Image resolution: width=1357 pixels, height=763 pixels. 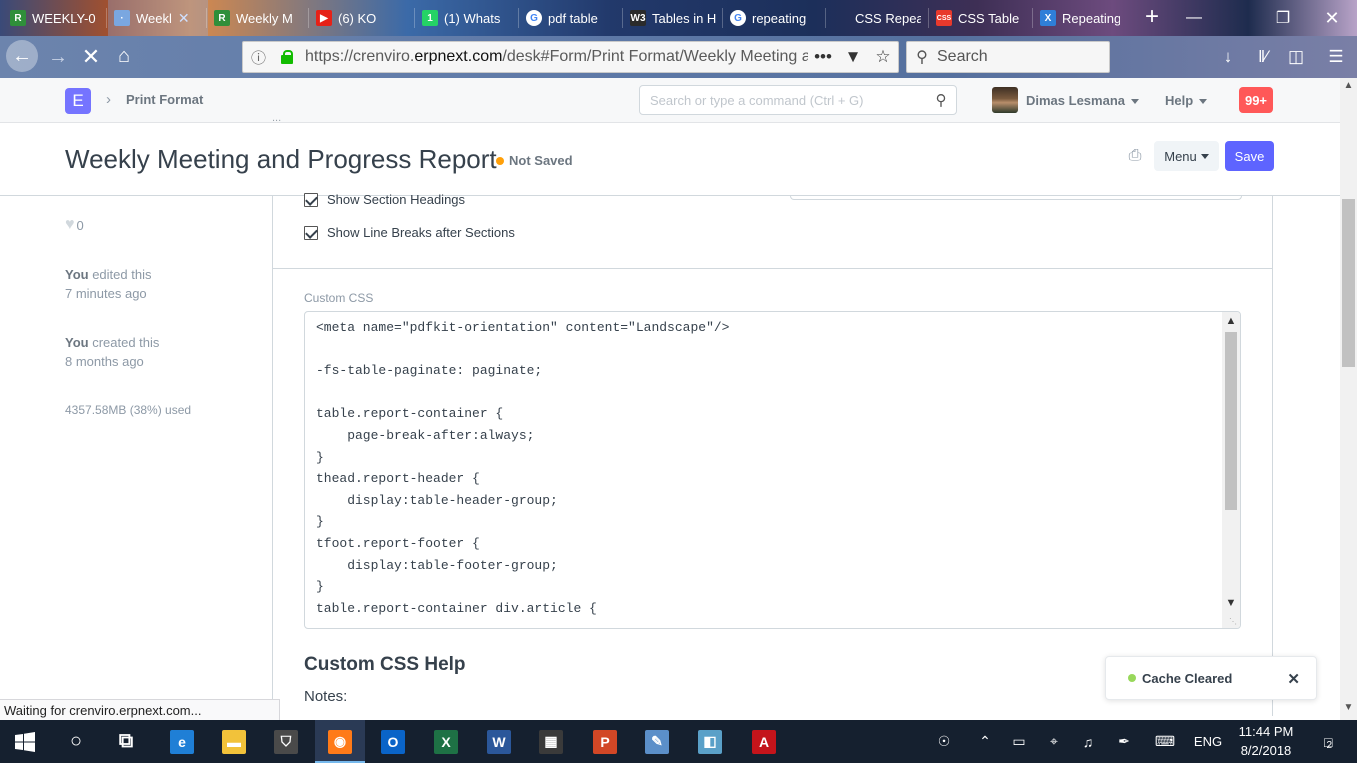 What do you see at coordinates (466, 18) in the screenshot?
I see `browser-tab: 1 (1) Whats` at bounding box center [466, 18].